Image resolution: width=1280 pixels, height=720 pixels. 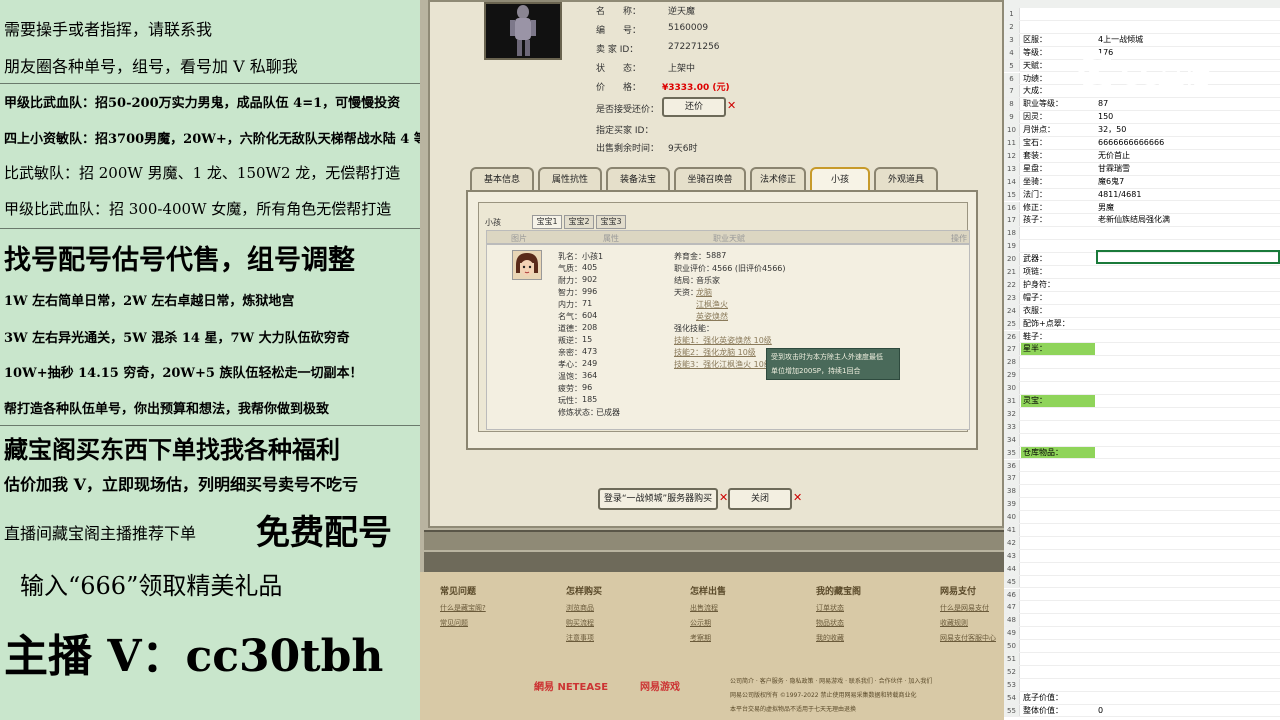 I want to click on sheet-cell-value: 32，50, so click(x=1186, y=130).